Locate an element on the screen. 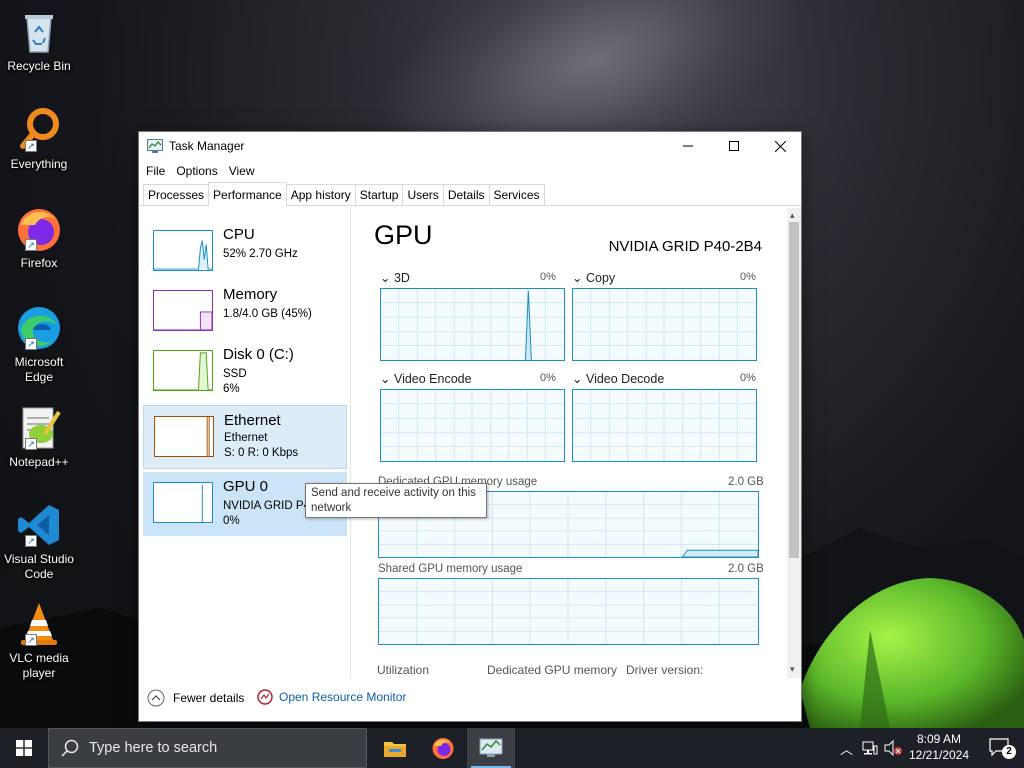 This screenshot has width=1024, height=768. tab-users: Users is located at coordinates (423, 194).